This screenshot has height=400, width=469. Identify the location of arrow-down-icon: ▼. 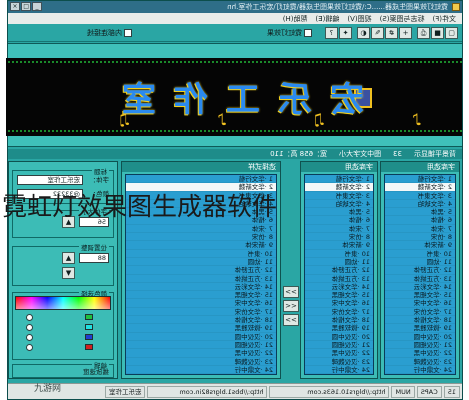
(68, 273).